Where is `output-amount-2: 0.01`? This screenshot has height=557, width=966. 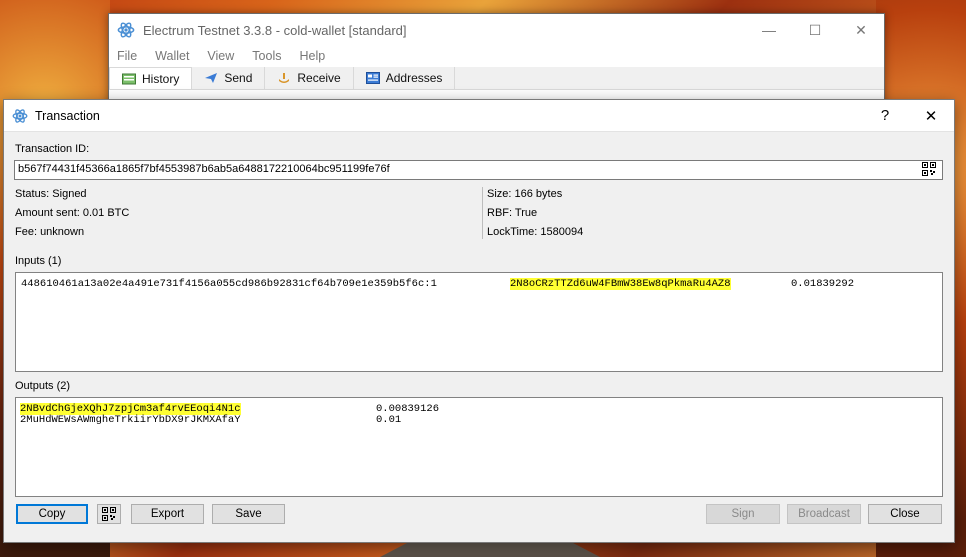 output-amount-2: 0.01 is located at coordinates (389, 420).